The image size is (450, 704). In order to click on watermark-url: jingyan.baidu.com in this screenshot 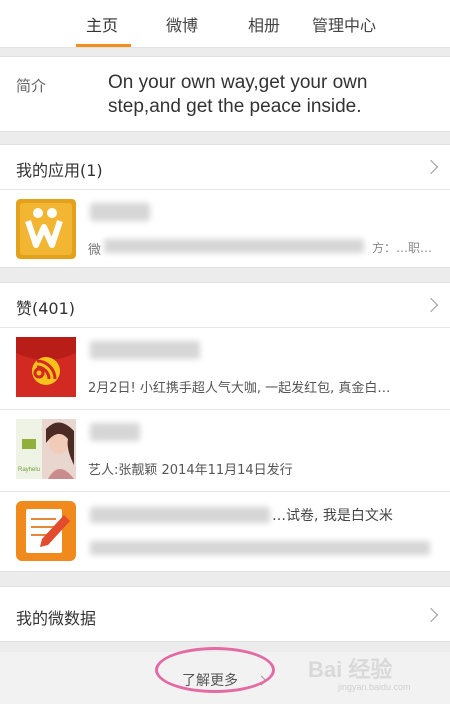, I will do `click(374, 687)`.